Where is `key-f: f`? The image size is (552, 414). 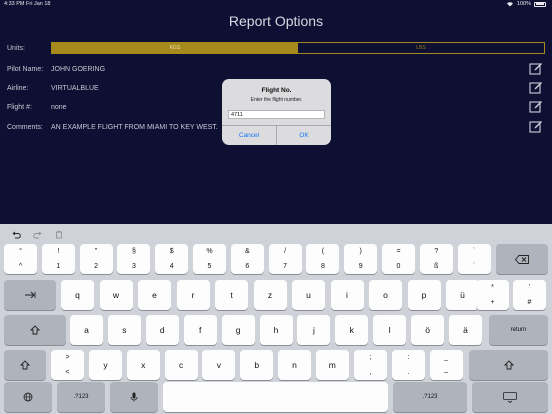 key-f: f is located at coordinates (200, 330).